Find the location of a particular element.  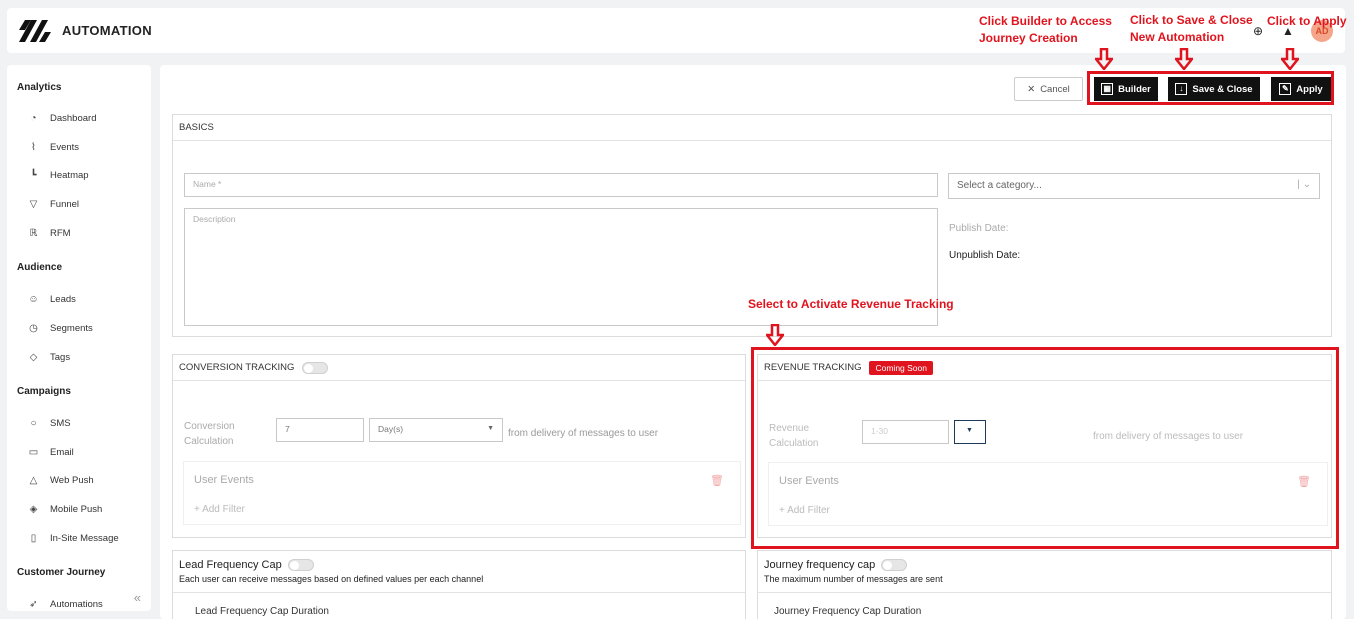

chevron-down-icon: | ⌄ is located at coordinates (1304, 184).